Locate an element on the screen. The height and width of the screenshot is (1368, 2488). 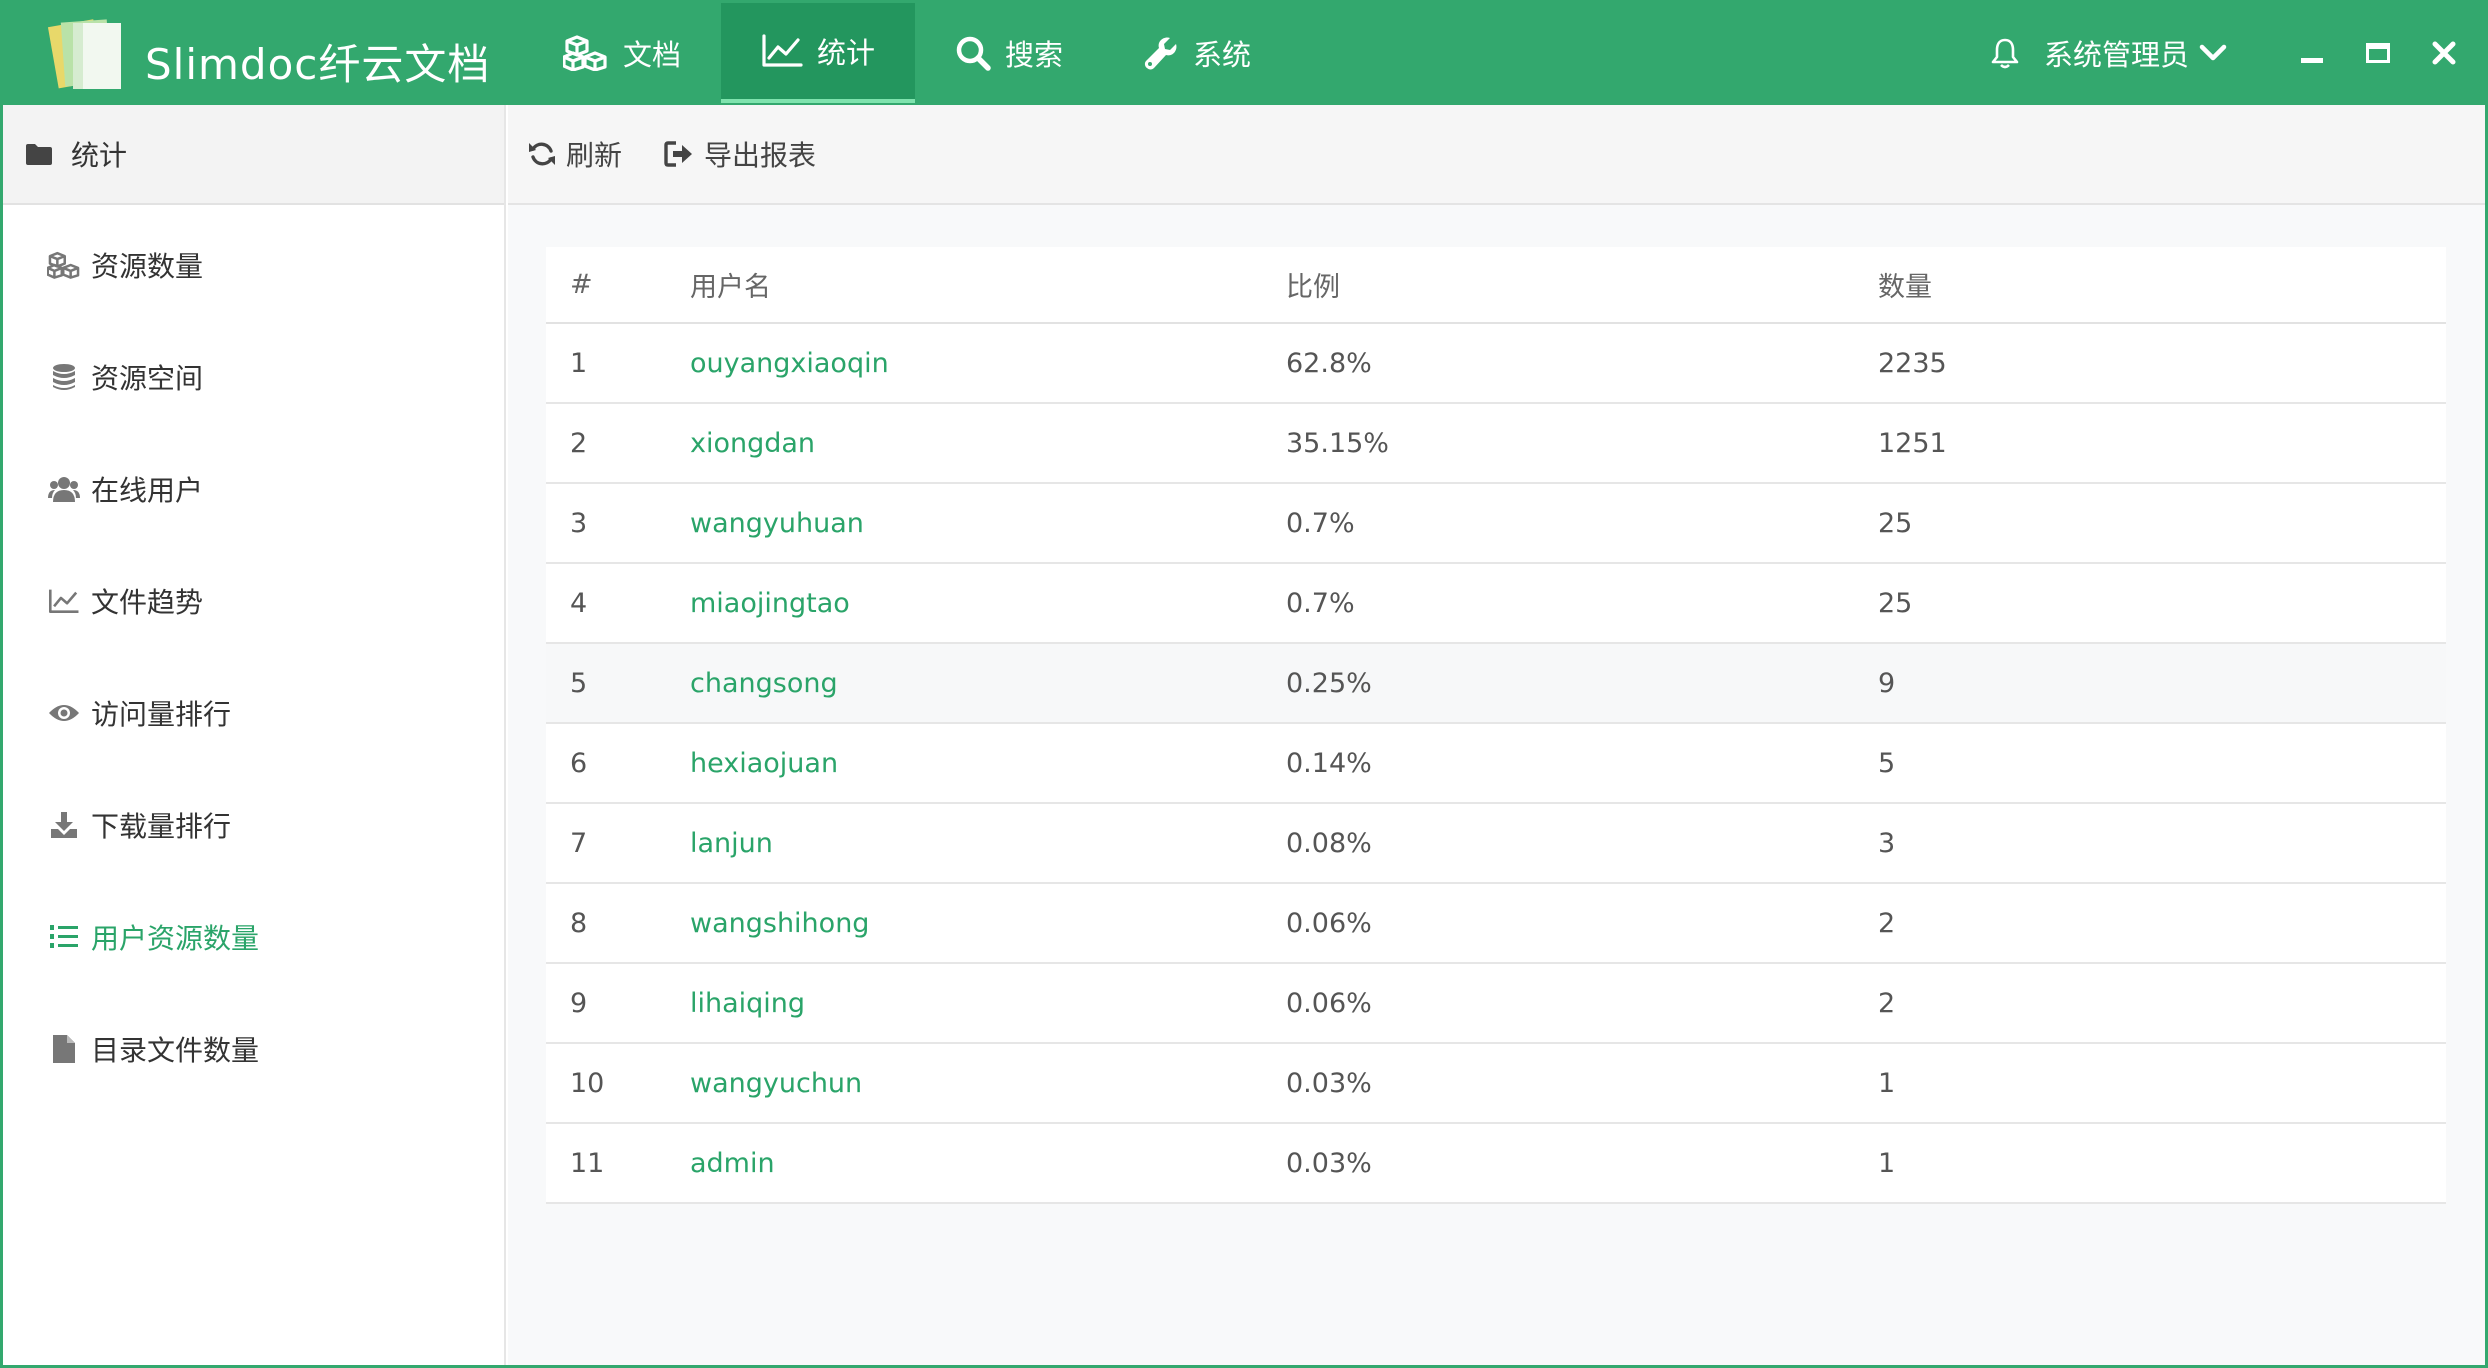
folder-icon is located at coordinates (39, 154).